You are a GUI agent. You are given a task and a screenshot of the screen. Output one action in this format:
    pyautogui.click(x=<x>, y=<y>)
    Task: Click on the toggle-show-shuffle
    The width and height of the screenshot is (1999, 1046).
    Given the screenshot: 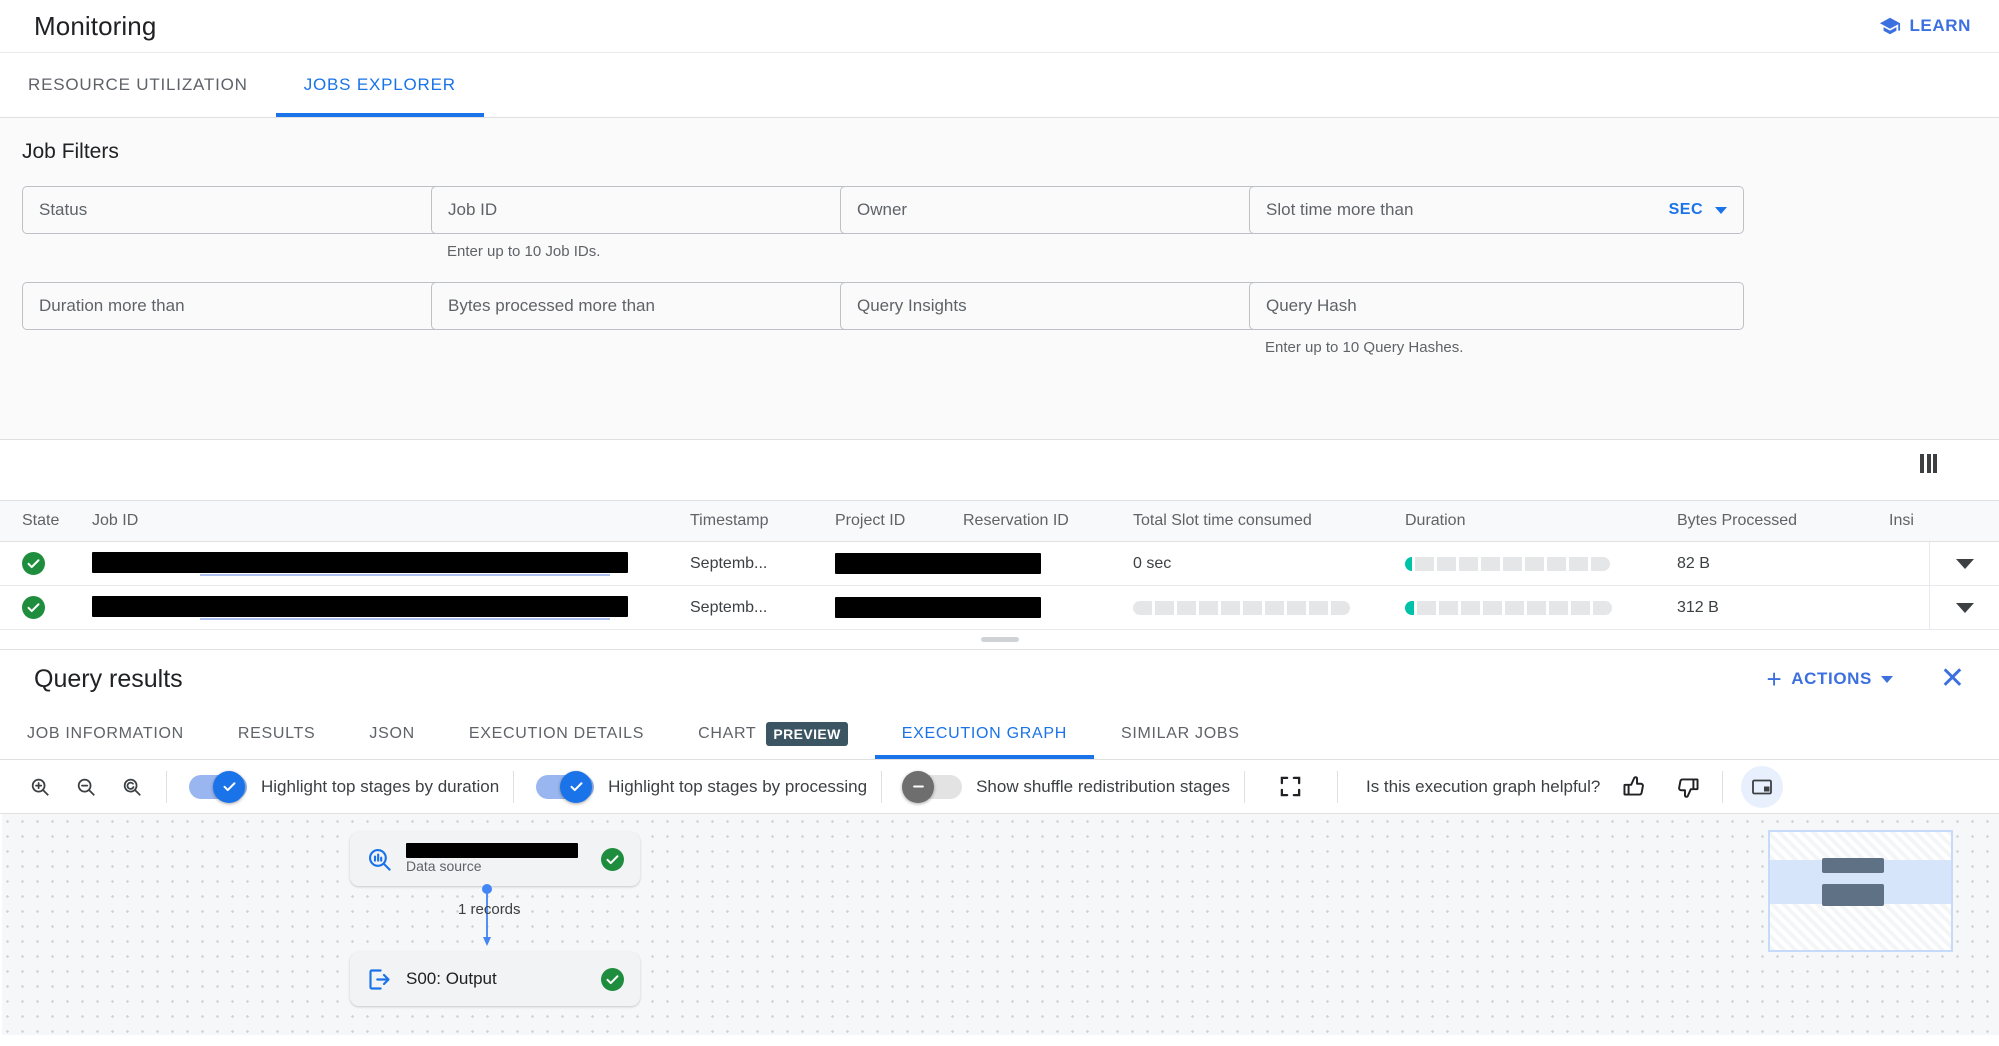 What is the action you would take?
    pyautogui.click(x=932, y=786)
    